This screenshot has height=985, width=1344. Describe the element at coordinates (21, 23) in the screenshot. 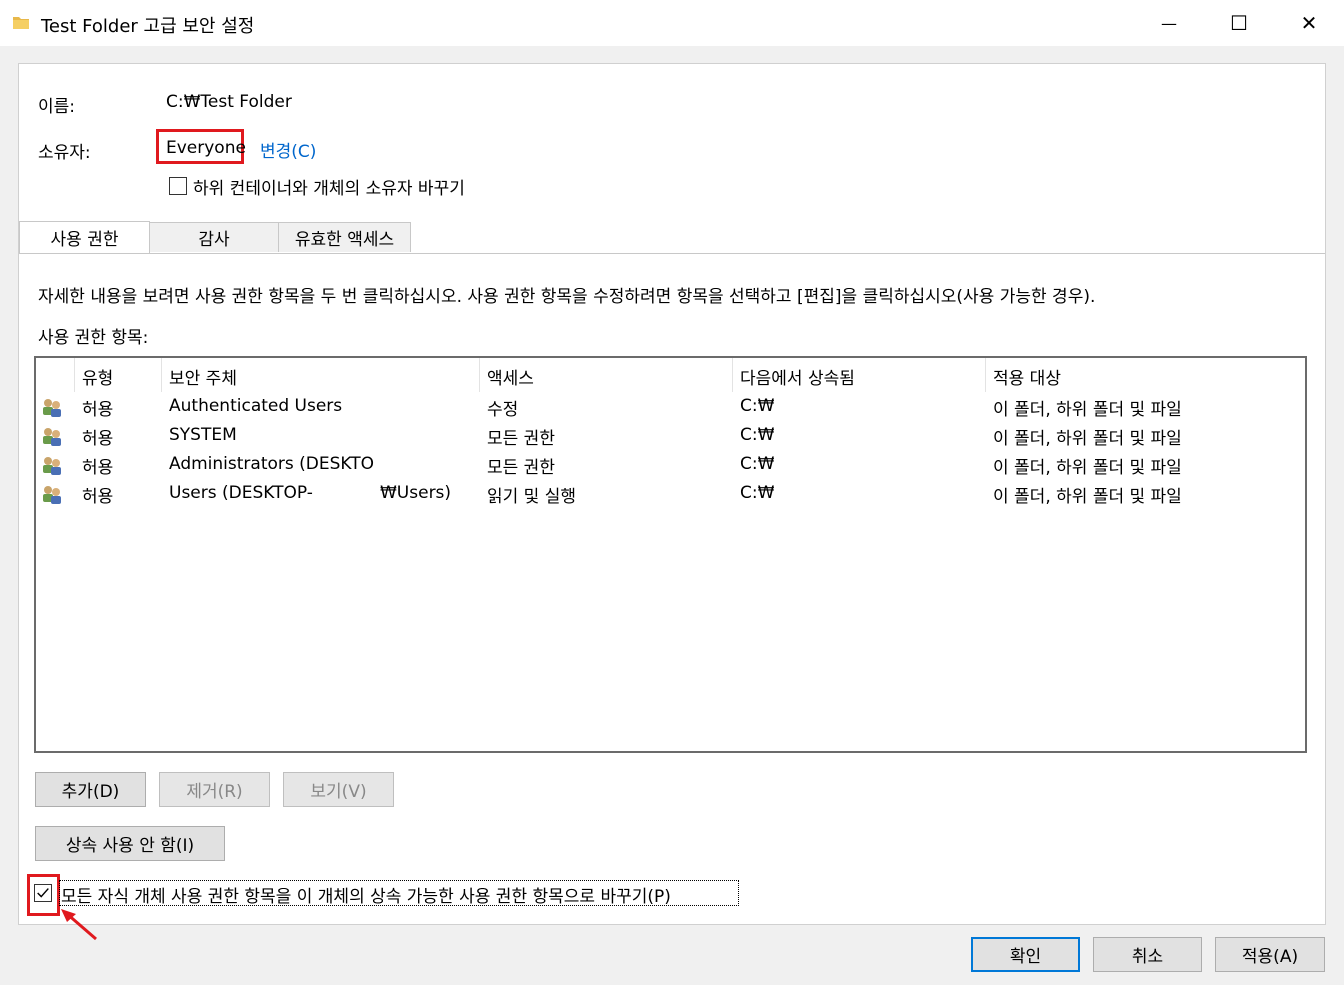

I see `folder-icon` at that location.